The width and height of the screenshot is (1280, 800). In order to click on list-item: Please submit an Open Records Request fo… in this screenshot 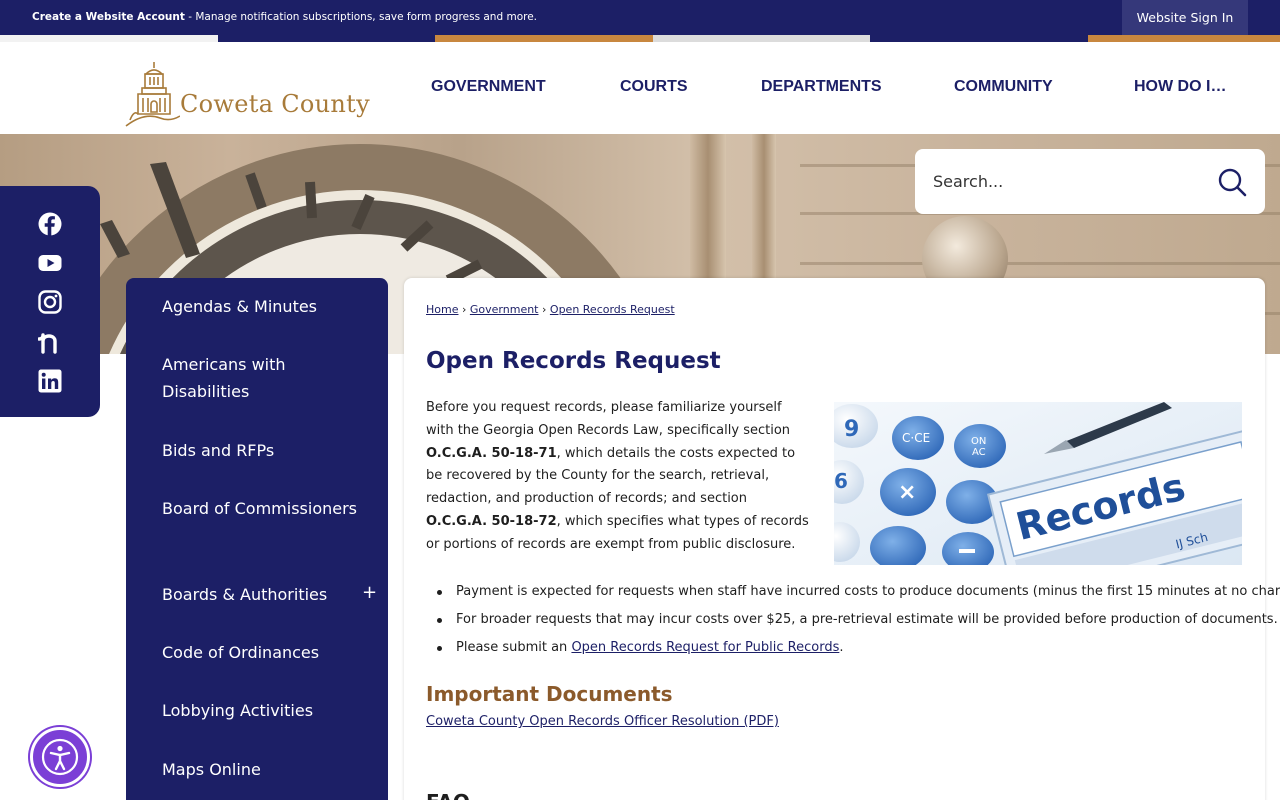, I will do `click(846, 648)`.